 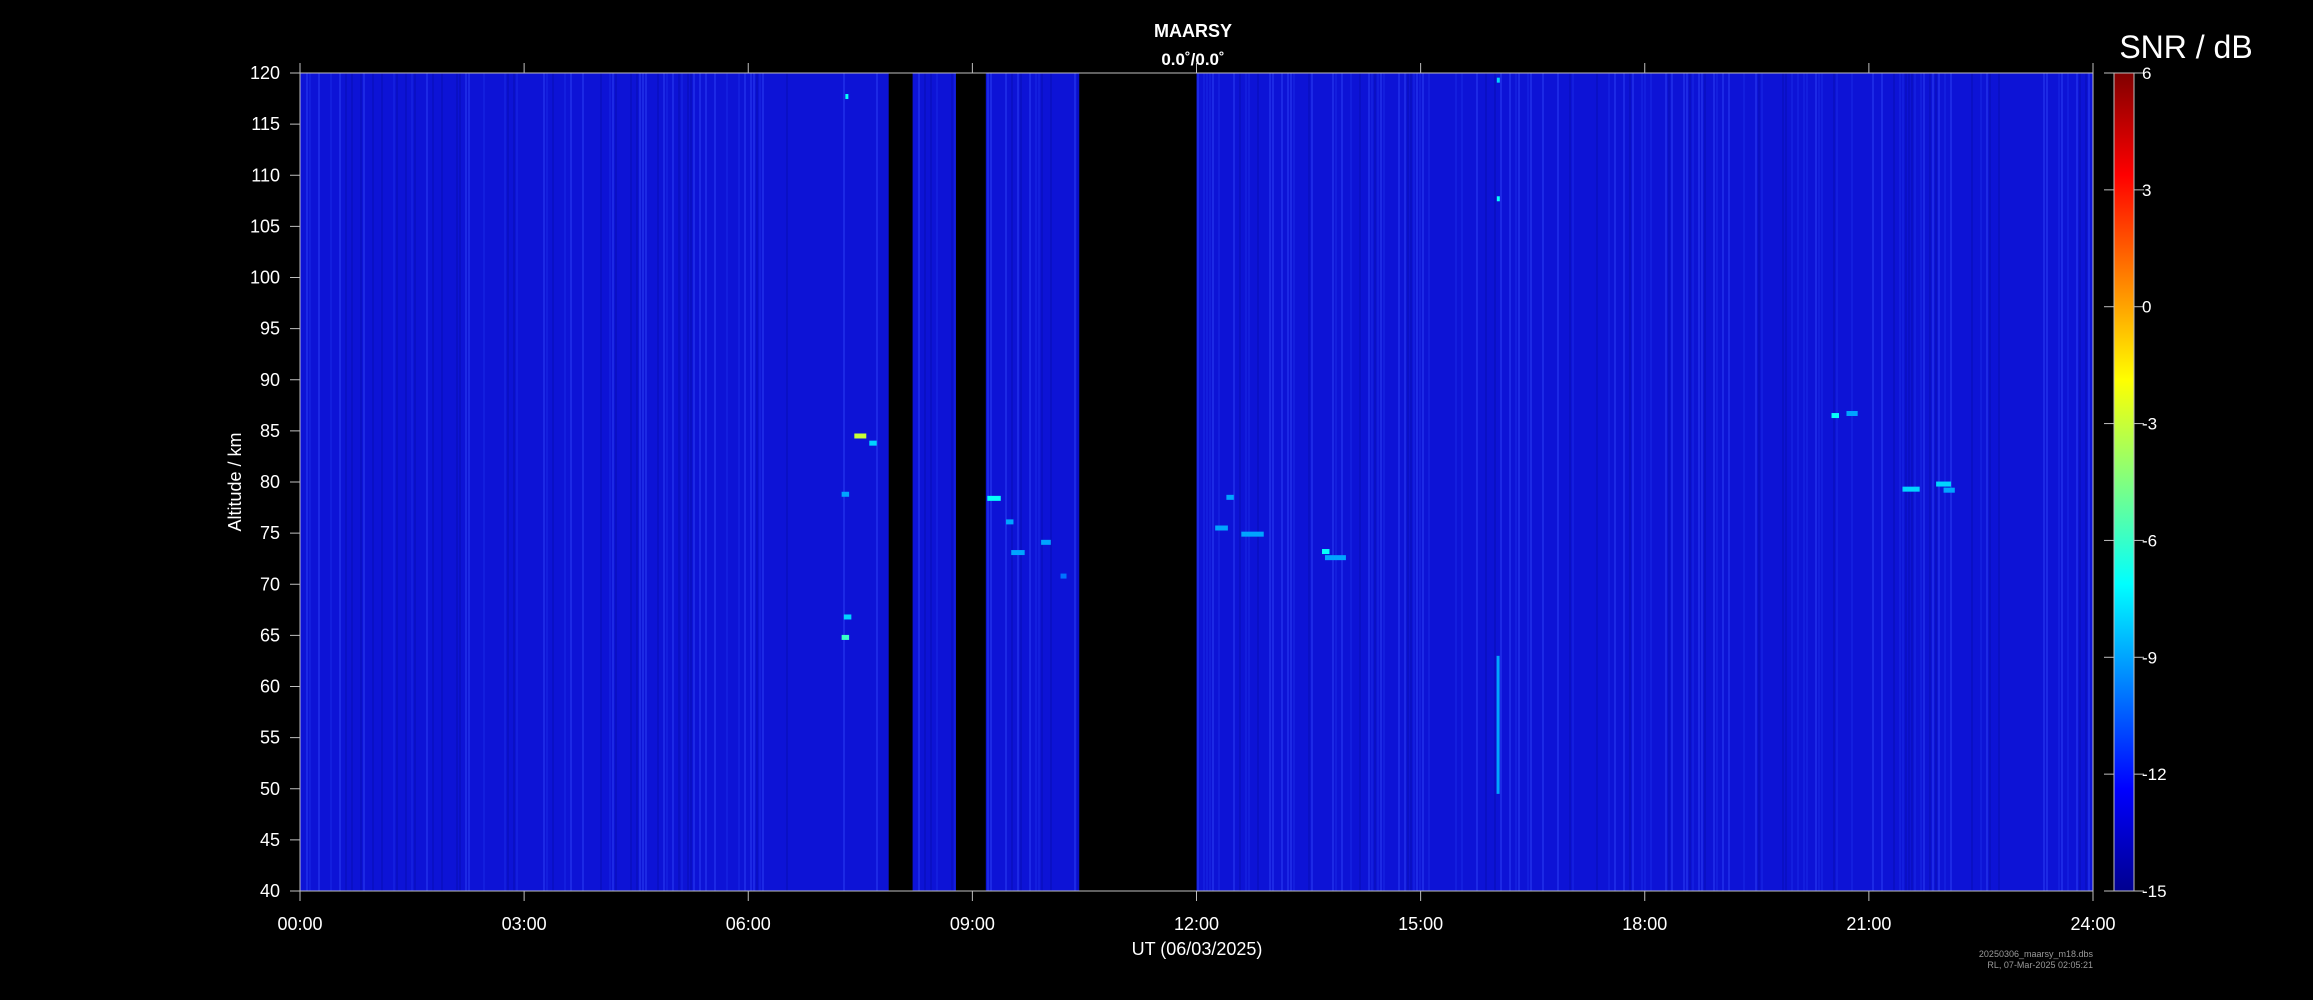 What do you see at coordinates (270, 687) in the screenshot?
I see `y-tick-label: 60` at bounding box center [270, 687].